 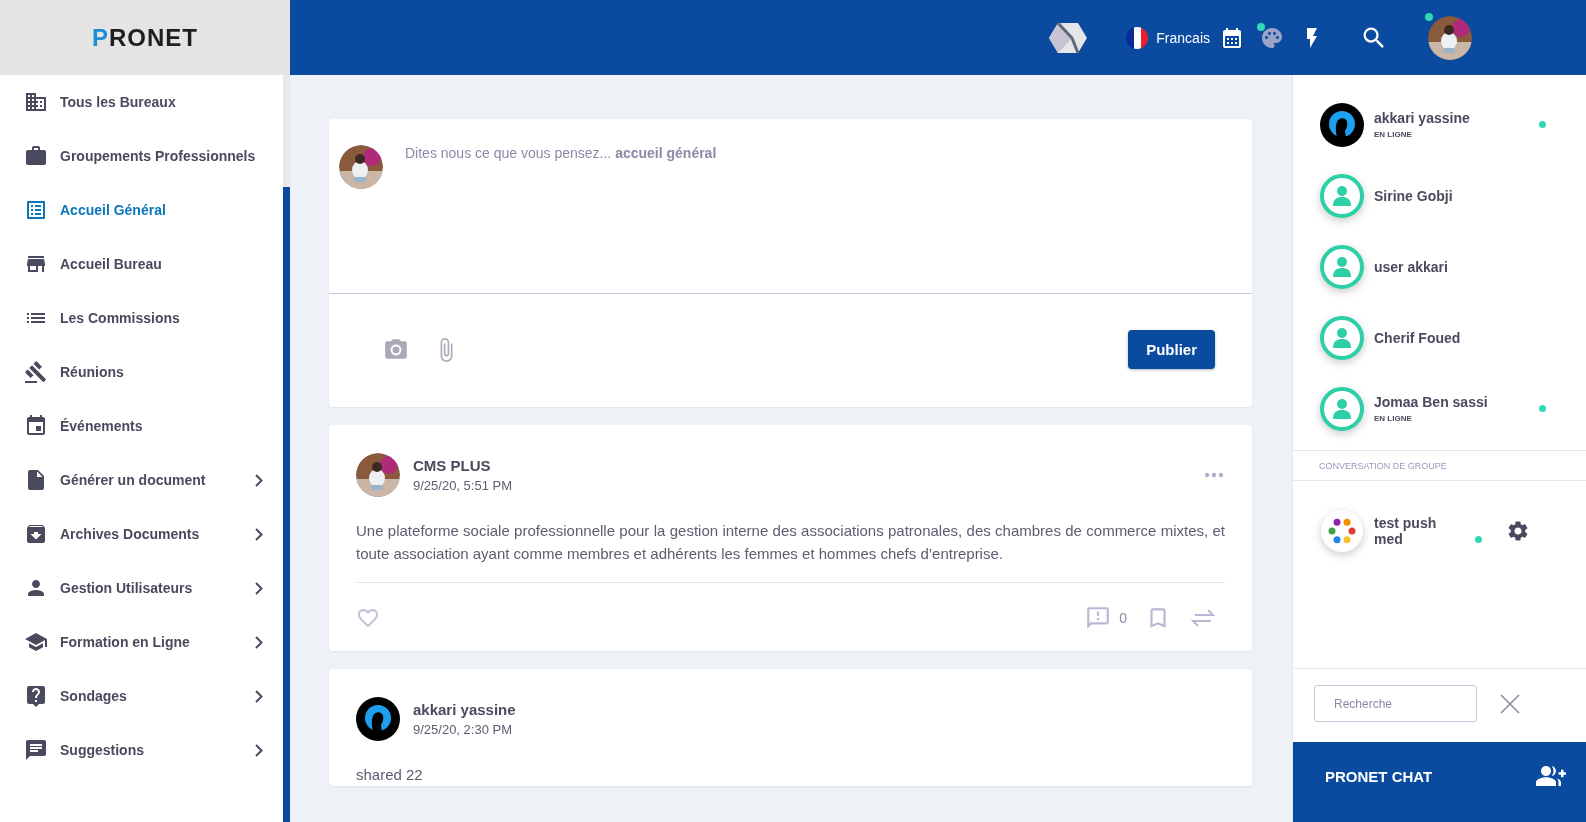 What do you see at coordinates (465, 709) in the screenshot?
I see `post-author: akkari yassine` at bounding box center [465, 709].